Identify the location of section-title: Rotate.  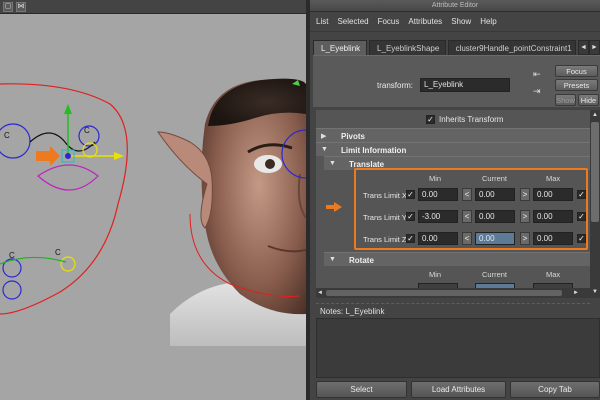
(361, 260).